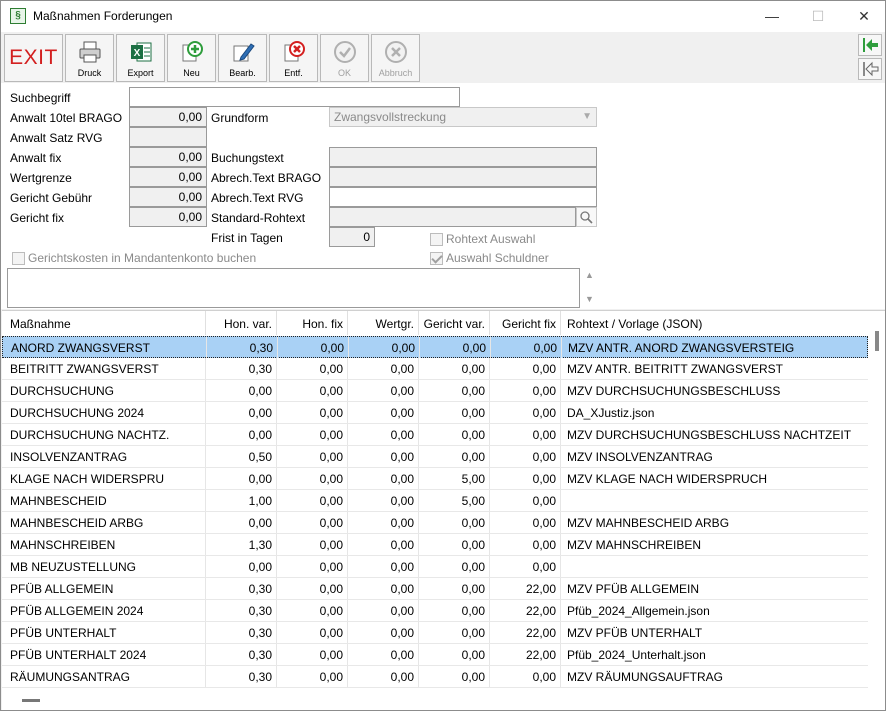 This screenshot has height=711, width=886. What do you see at coordinates (244, 52) in the screenshot?
I see `edit-icon` at bounding box center [244, 52].